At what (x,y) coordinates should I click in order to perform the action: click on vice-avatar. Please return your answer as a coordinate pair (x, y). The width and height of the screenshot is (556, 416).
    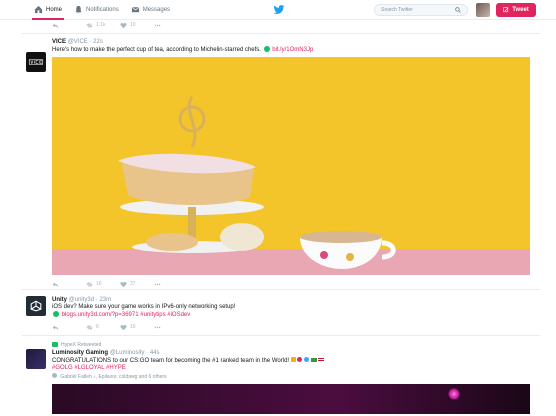
    Looking at the image, I should click on (36, 62).